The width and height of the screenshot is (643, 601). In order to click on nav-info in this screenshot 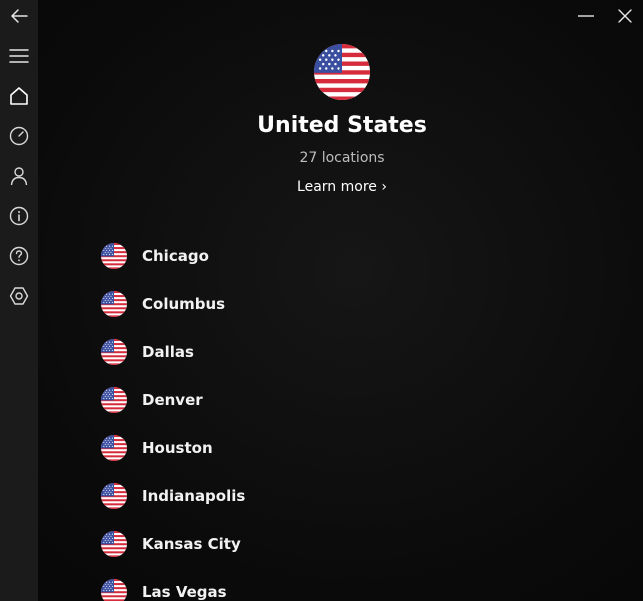, I will do `click(19, 216)`.